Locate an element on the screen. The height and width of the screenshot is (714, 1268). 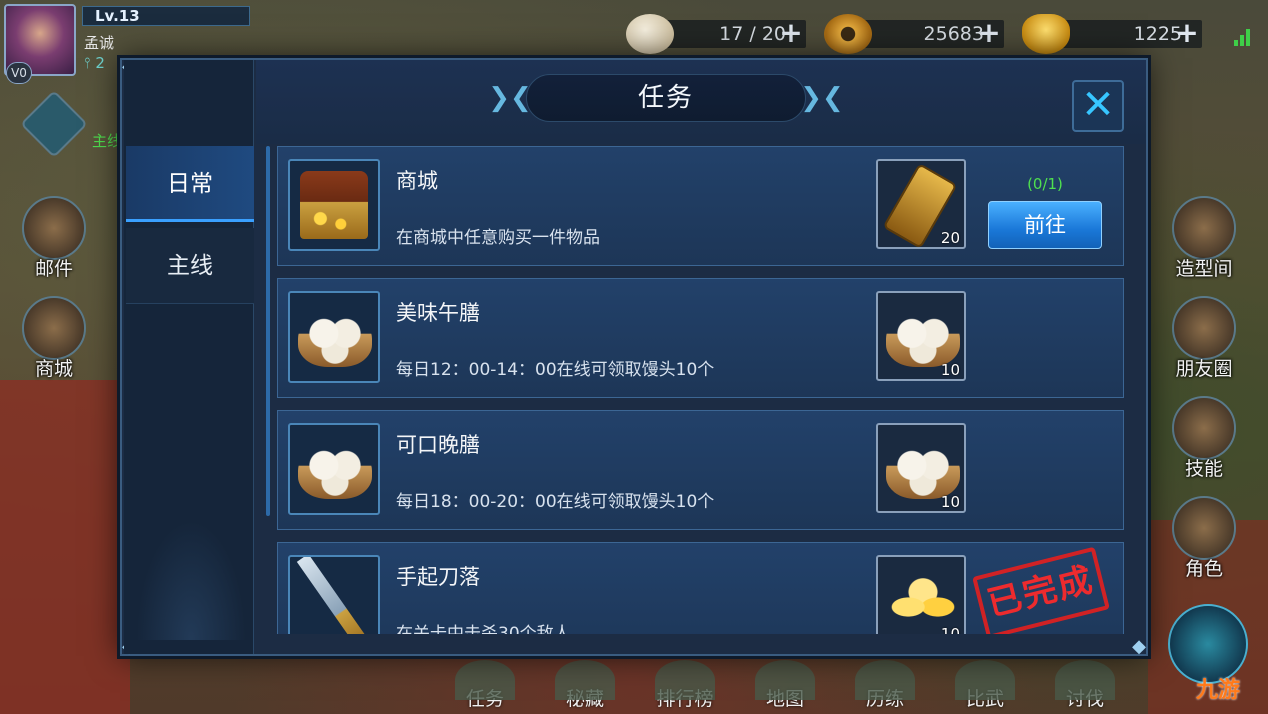
friends-button: 朋友圈 is located at coordinates (1204, 338).